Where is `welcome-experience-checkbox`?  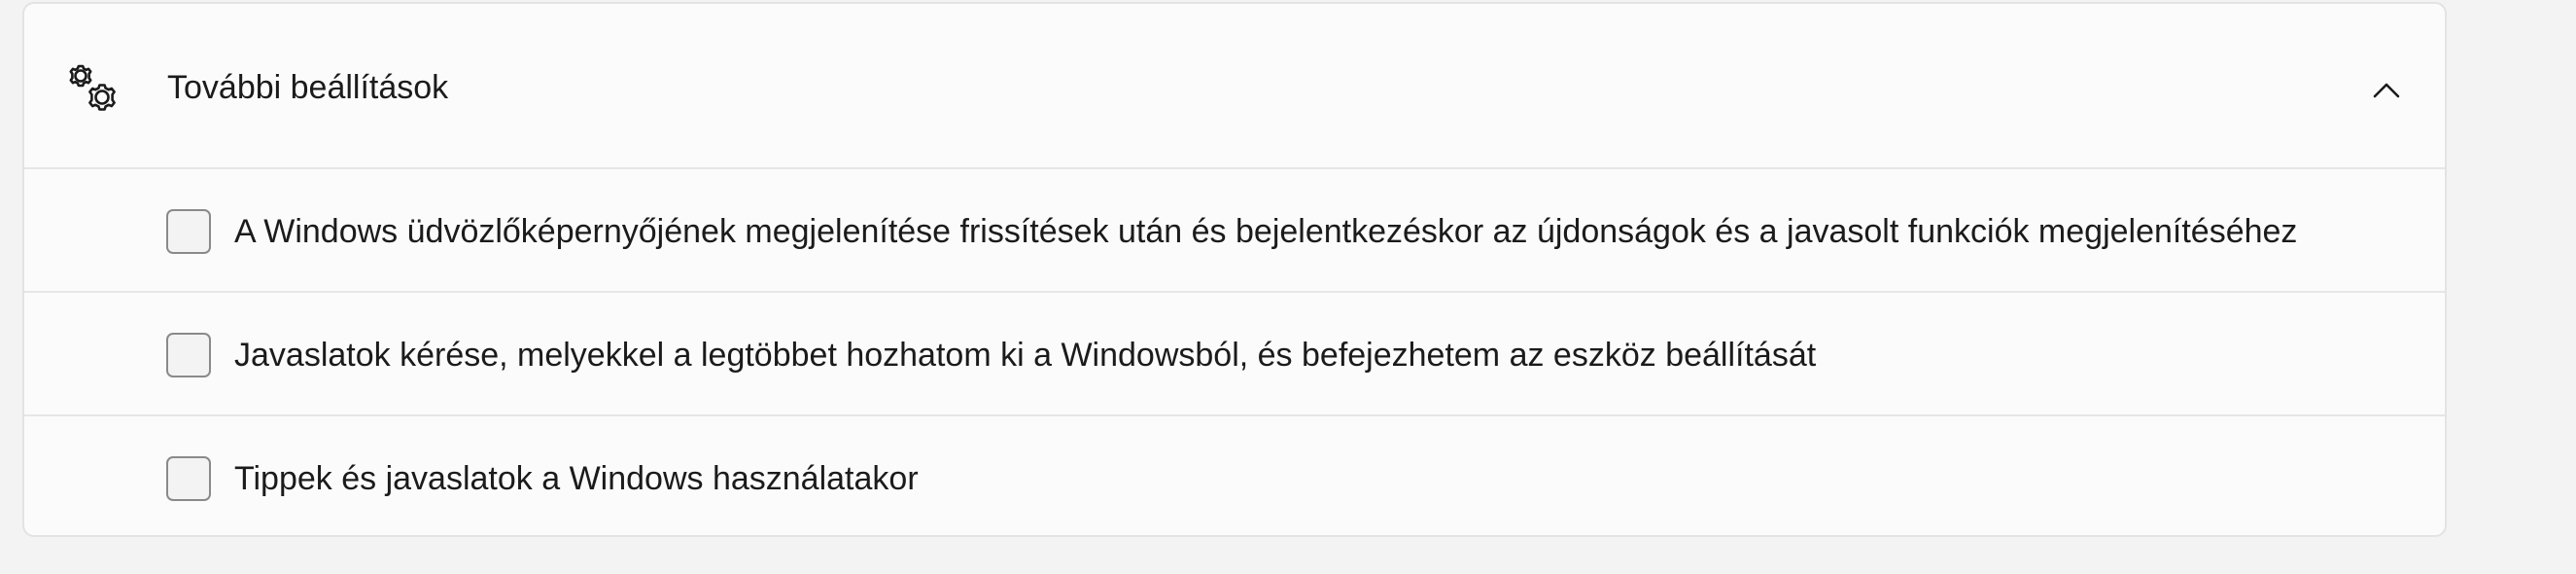
welcome-experience-checkbox is located at coordinates (189, 231).